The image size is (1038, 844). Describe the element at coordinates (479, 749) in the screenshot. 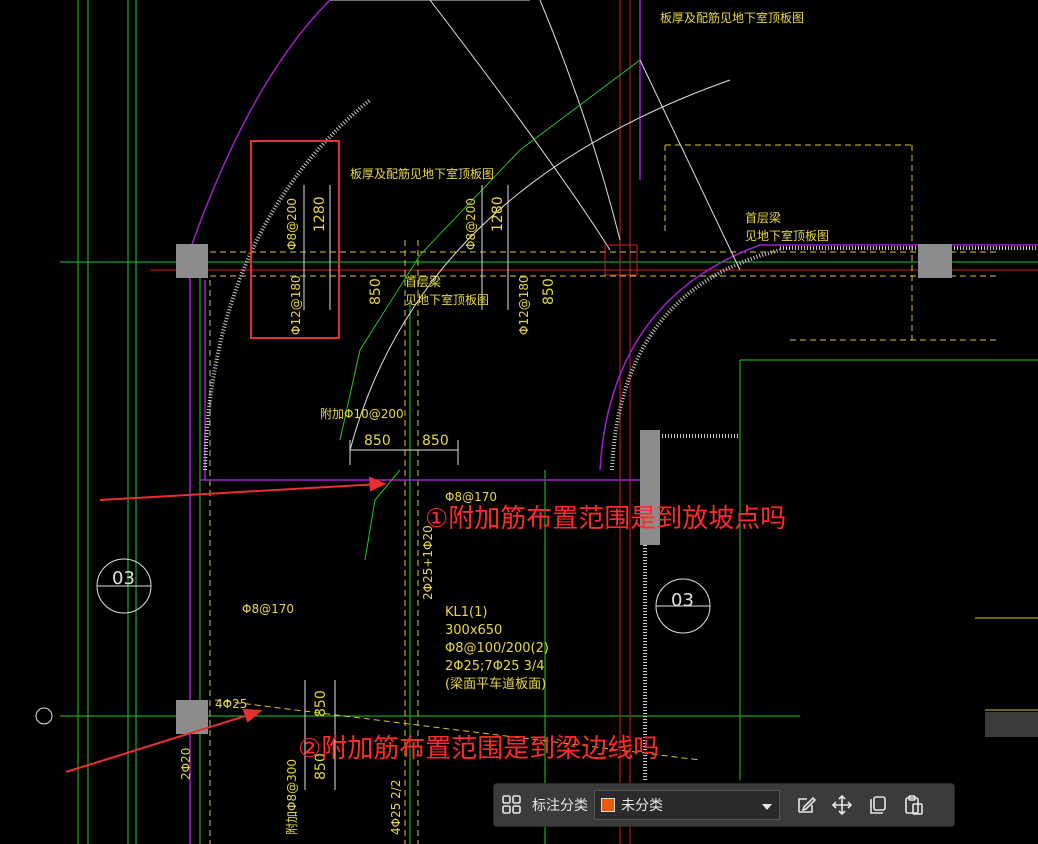

I see `question-annotation-2: ②附加筋布置范围是到梁边线吗` at that location.